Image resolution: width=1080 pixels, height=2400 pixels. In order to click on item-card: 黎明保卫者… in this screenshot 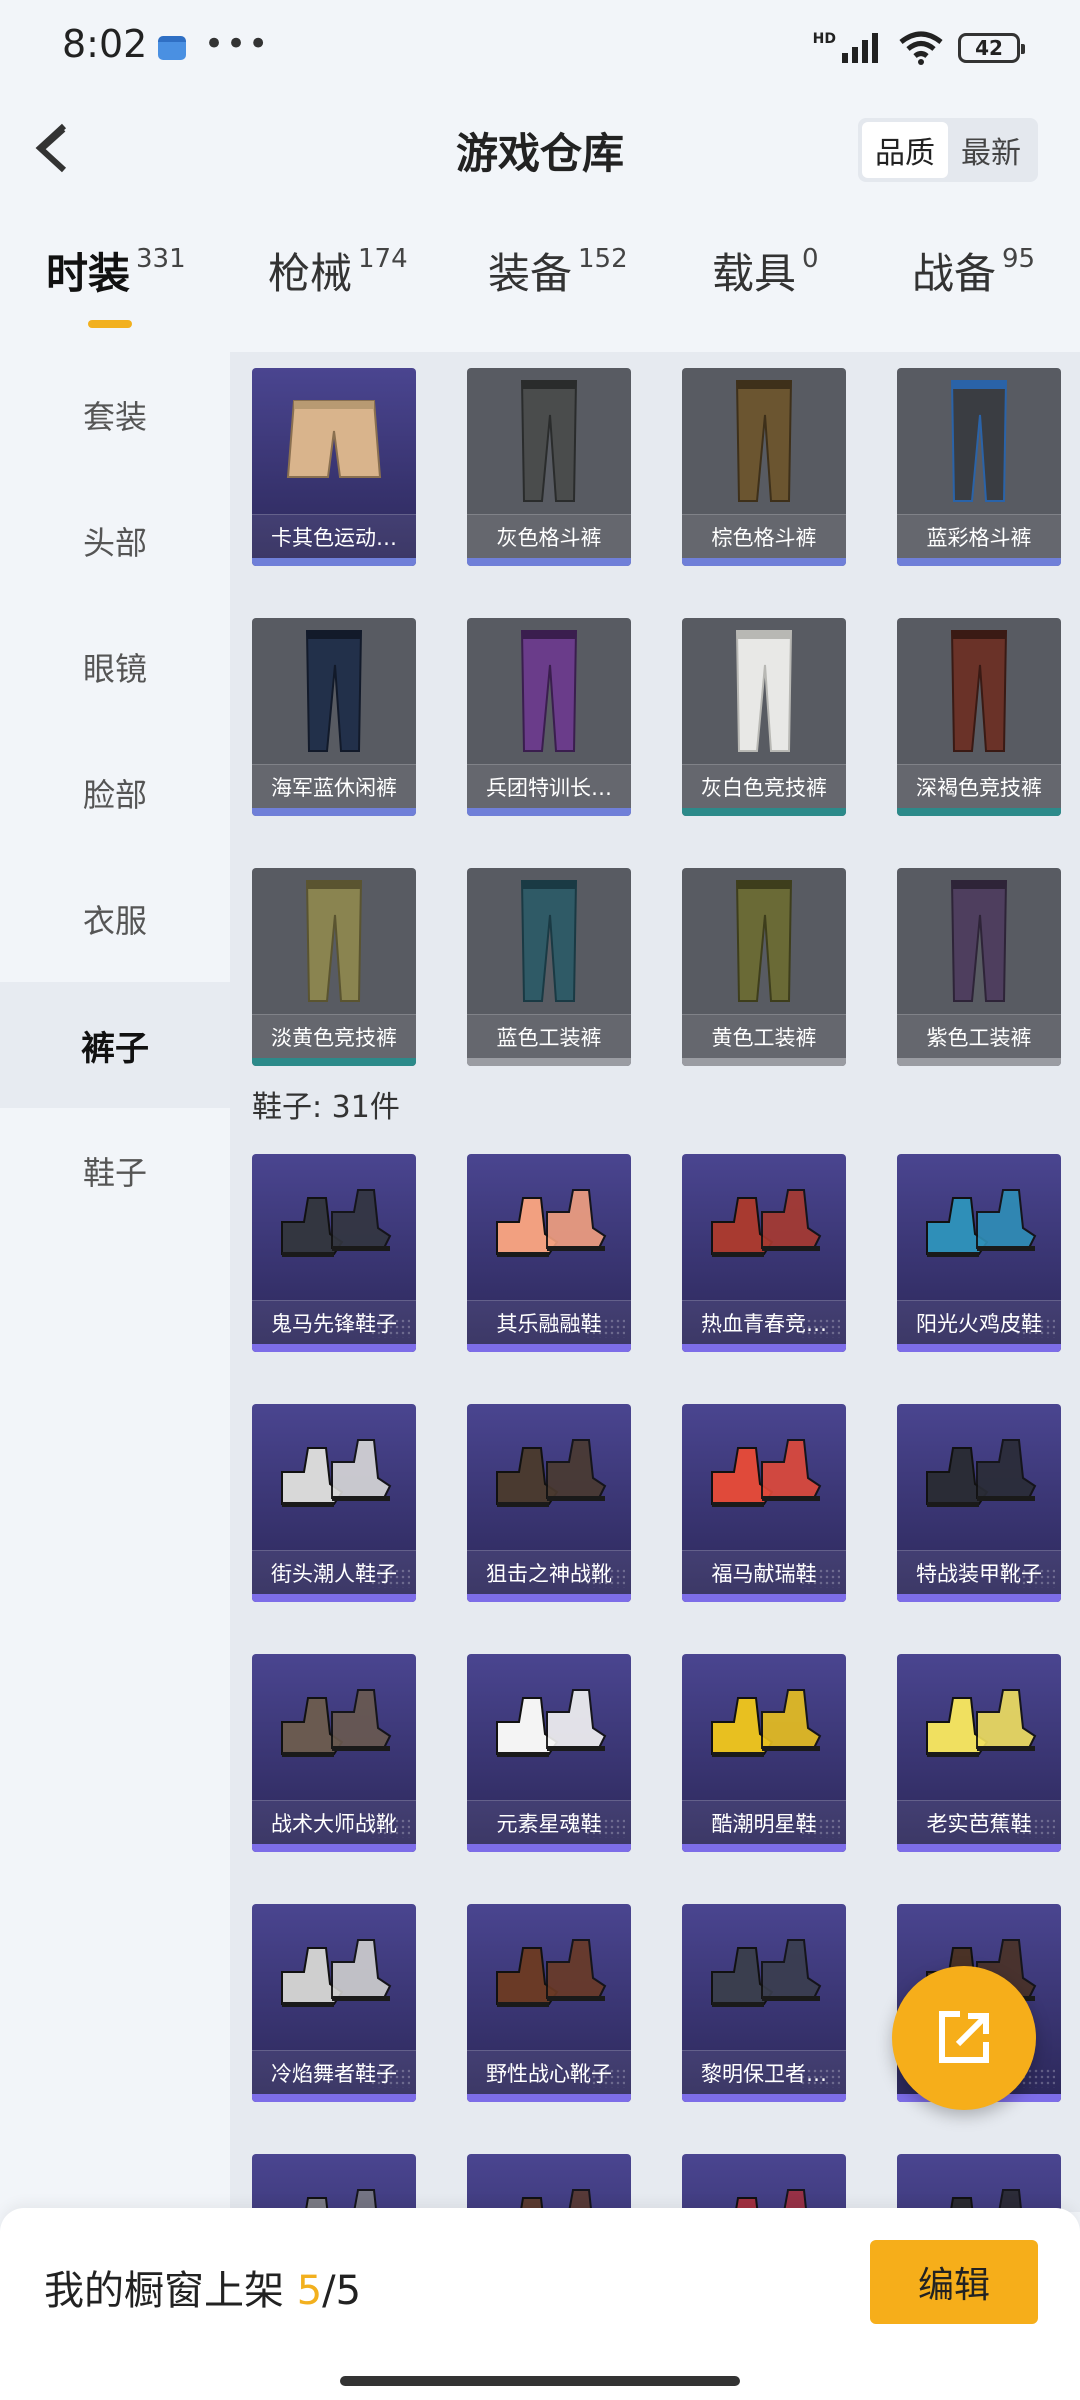, I will do `click(764, 2003)`.